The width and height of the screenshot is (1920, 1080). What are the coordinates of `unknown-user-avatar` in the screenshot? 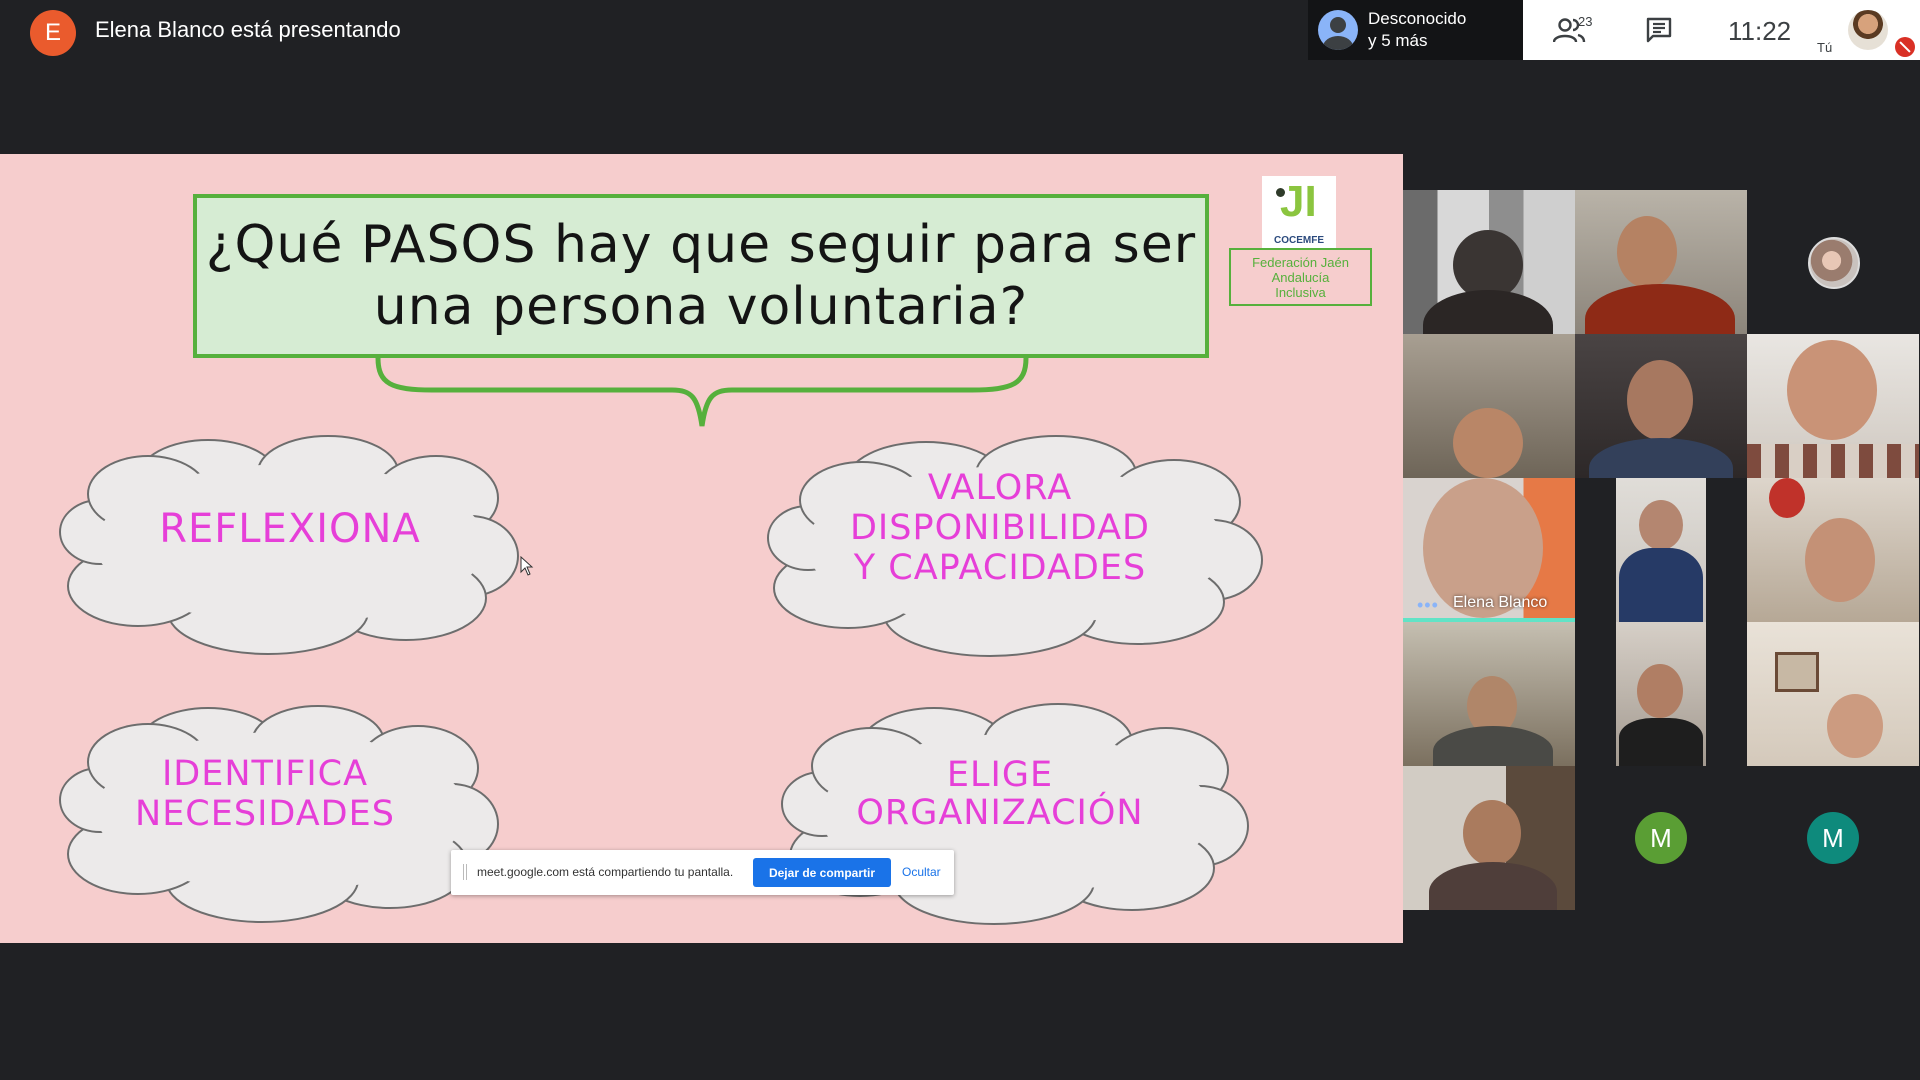 It's located at (1338, 30).